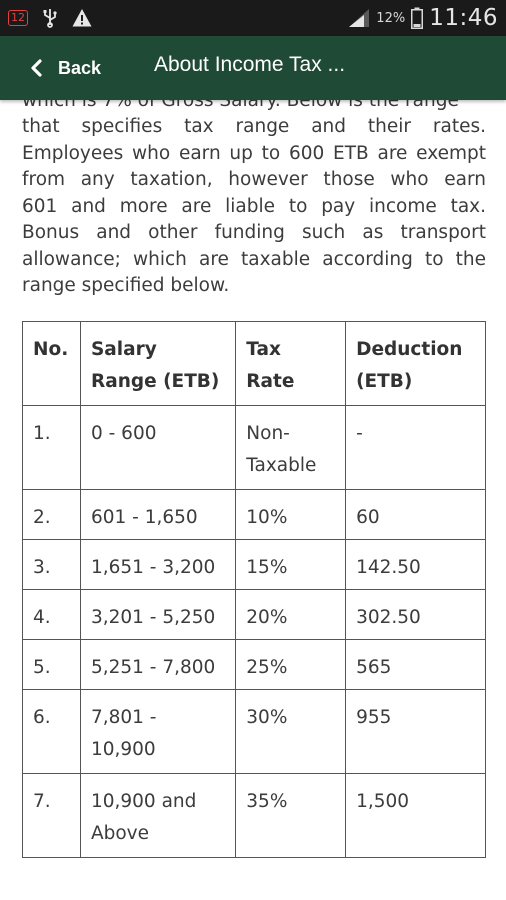  Describe the element at coordinates (415, 815) in the screenshot. I see `cell-deduction: 1,500` at that location.